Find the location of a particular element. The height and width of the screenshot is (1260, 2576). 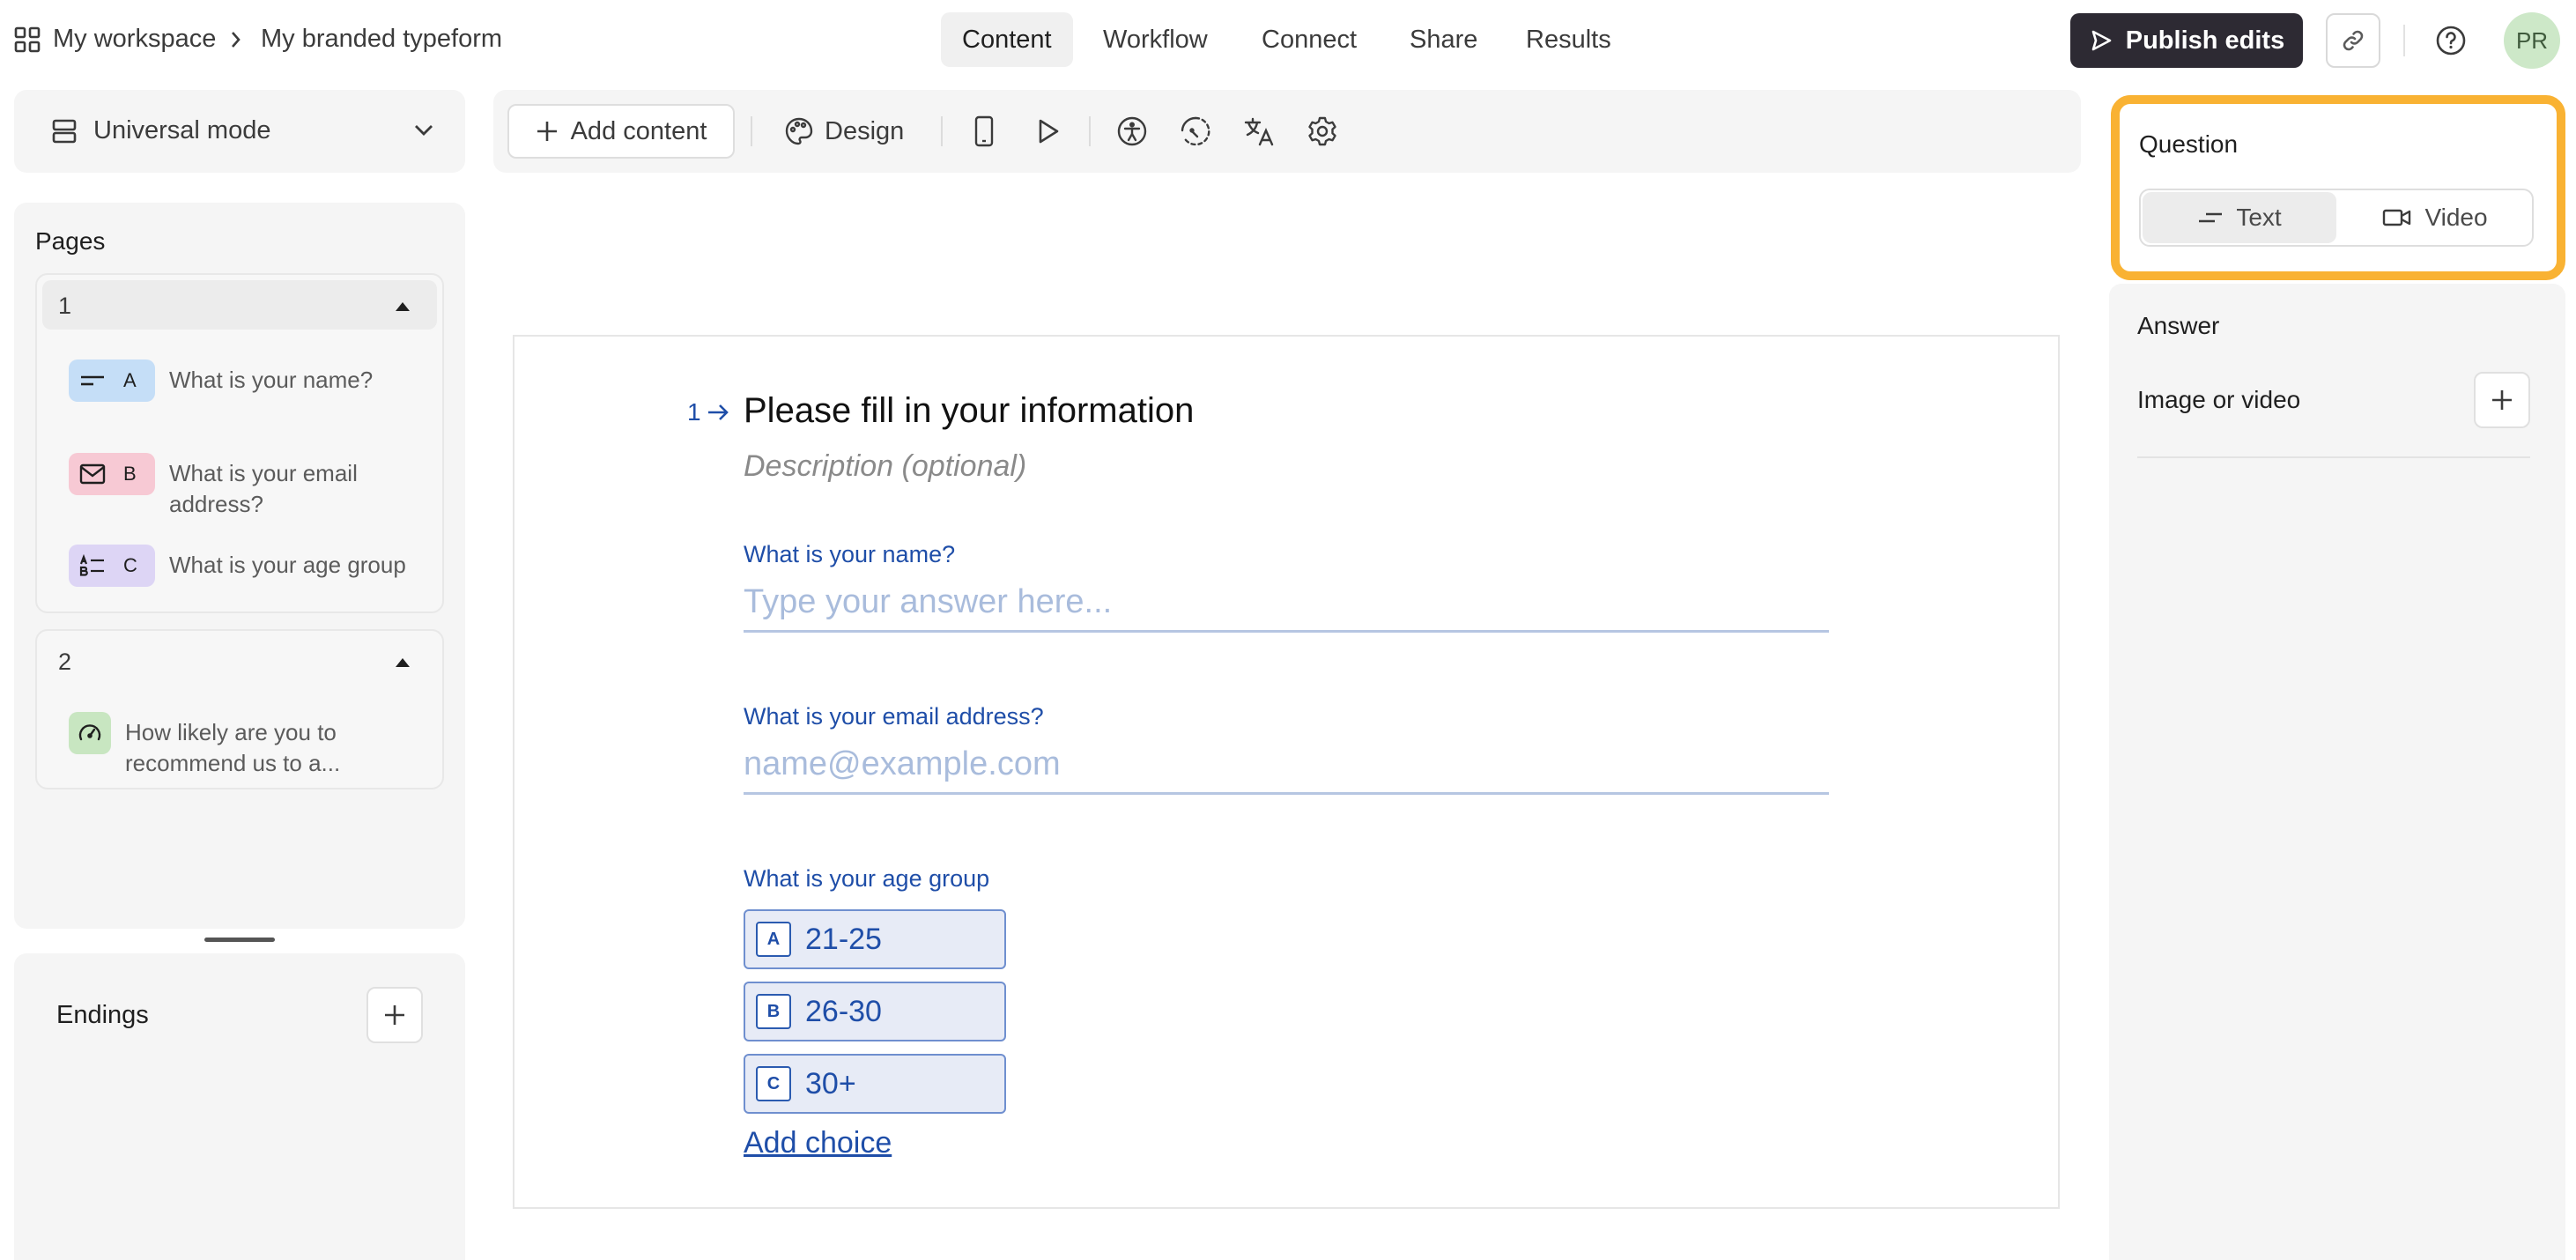

tab-share: Share is located at coordinates (1444, 39).